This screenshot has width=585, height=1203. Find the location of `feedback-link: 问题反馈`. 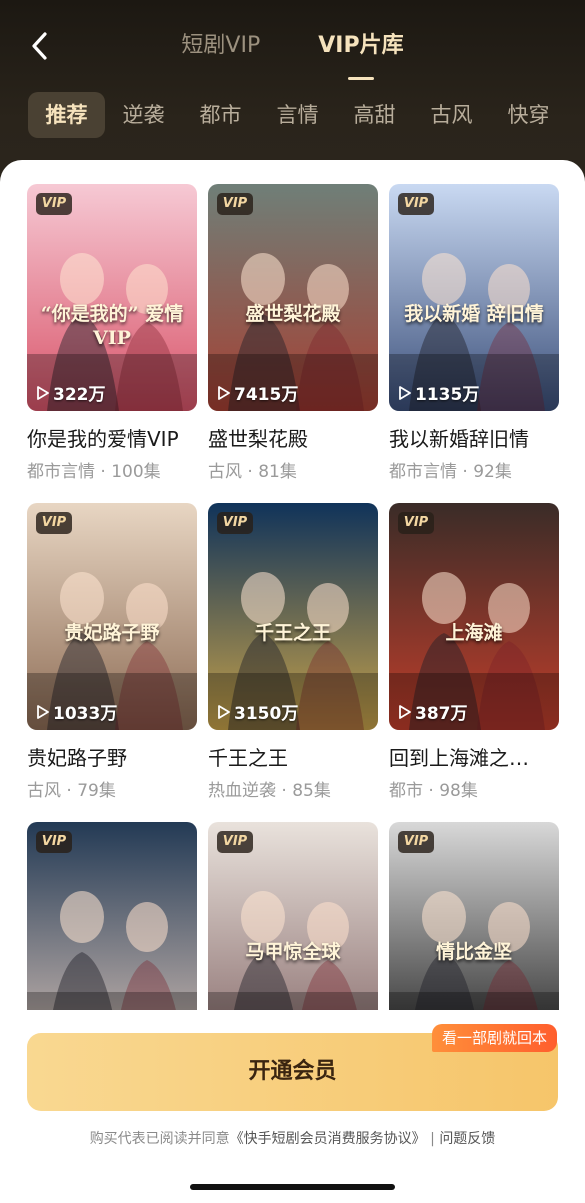

feedback-link: 问题反馈 is located at coordinates (467, 1139).